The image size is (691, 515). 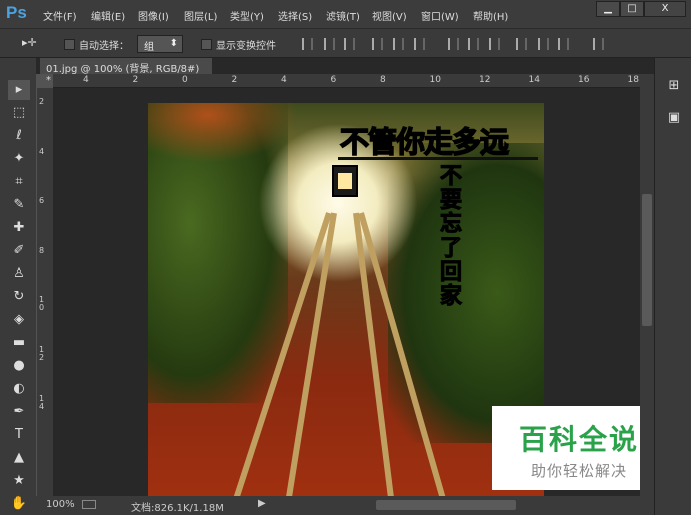 I want to click on image-vertical-text: 不要忘了回家, so click(x=451, y=236).